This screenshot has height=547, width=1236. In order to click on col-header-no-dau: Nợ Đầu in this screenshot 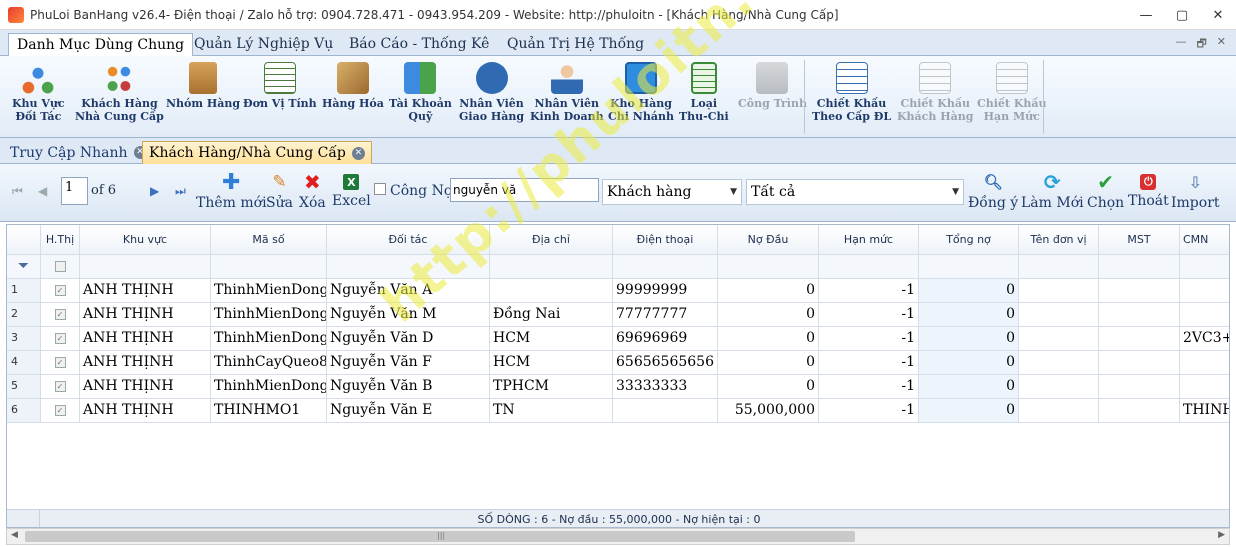, I will do `click(768, 240)`.